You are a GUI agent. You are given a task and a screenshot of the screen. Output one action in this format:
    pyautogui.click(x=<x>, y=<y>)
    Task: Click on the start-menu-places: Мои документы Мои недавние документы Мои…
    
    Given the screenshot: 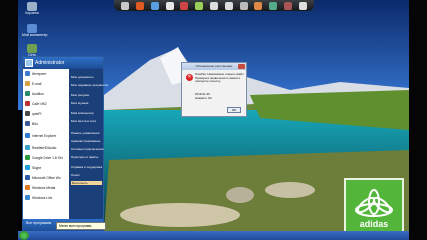 What is the action you would take?
    pyautogui.click(x=88, y=144)
    